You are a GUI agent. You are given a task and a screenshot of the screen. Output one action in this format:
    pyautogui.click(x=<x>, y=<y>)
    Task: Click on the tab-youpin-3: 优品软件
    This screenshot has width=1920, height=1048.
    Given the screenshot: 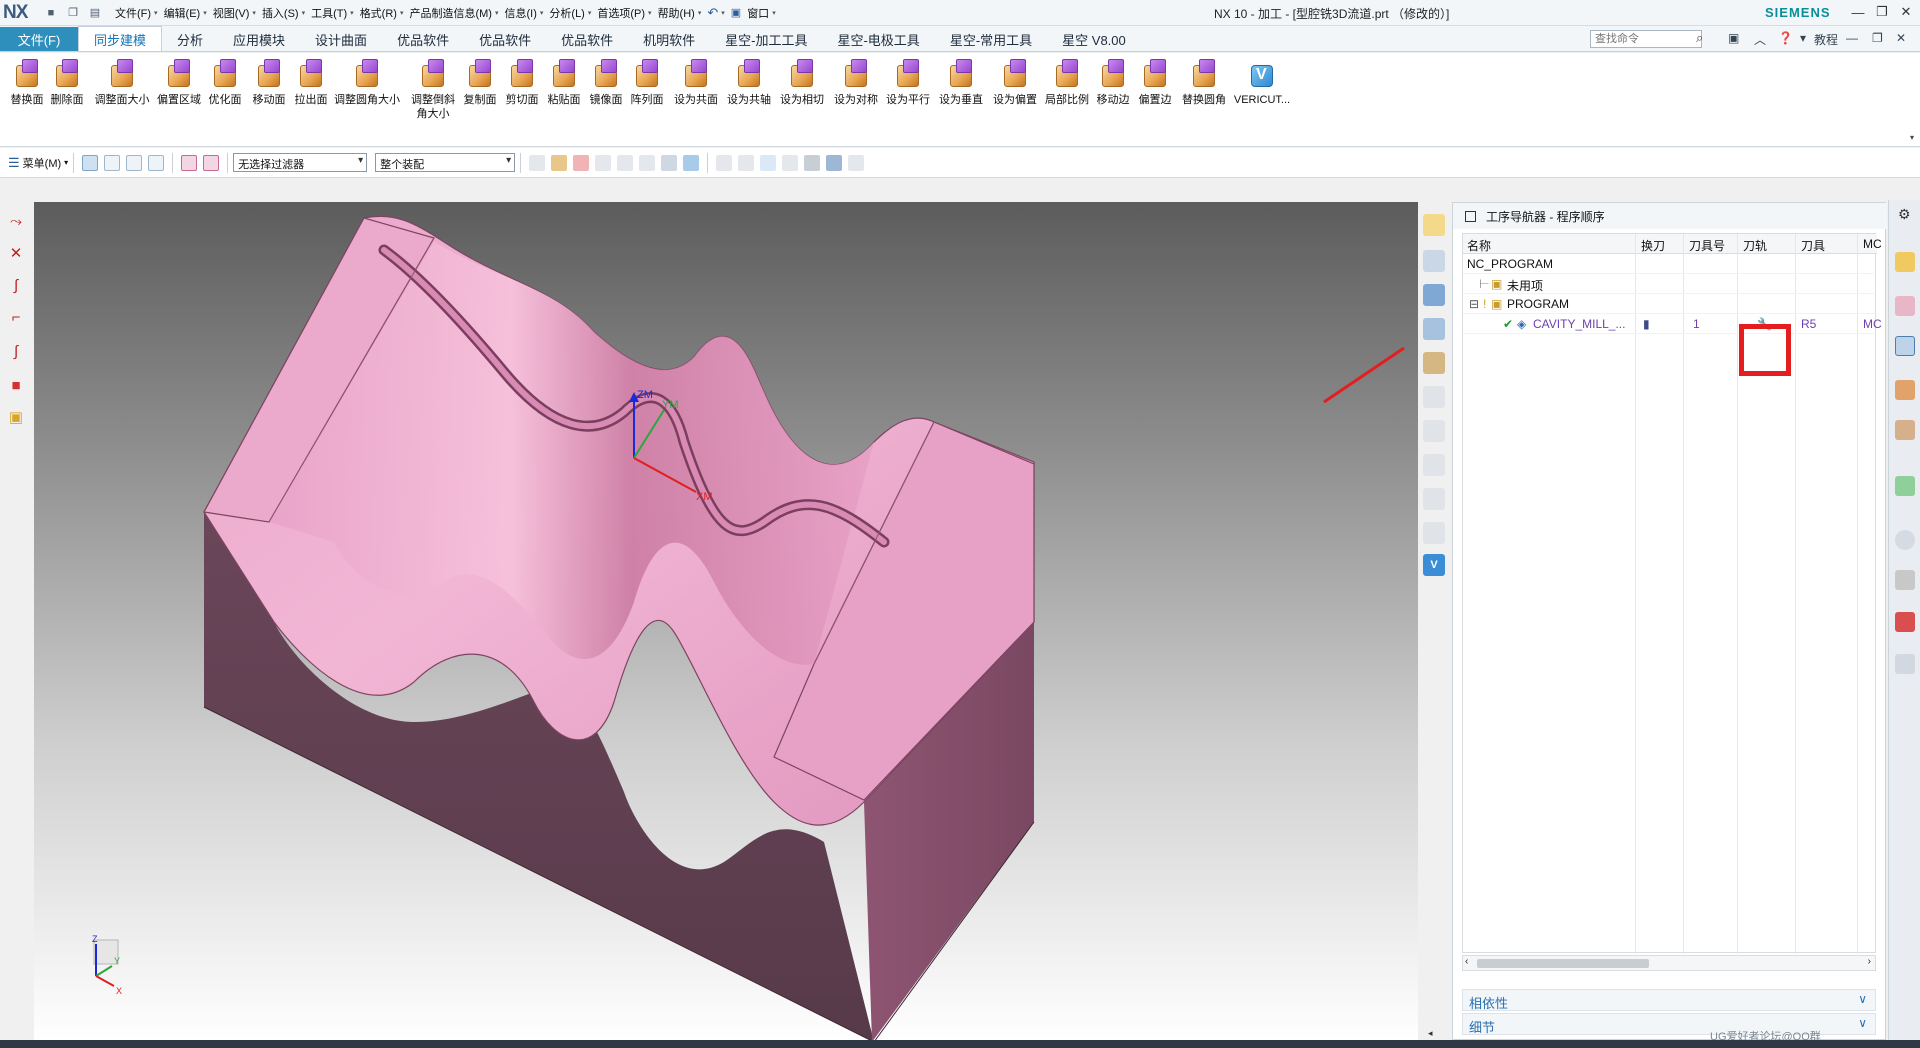 What is the action you would take?
    pyautogui.click(x=587, y=39)
    